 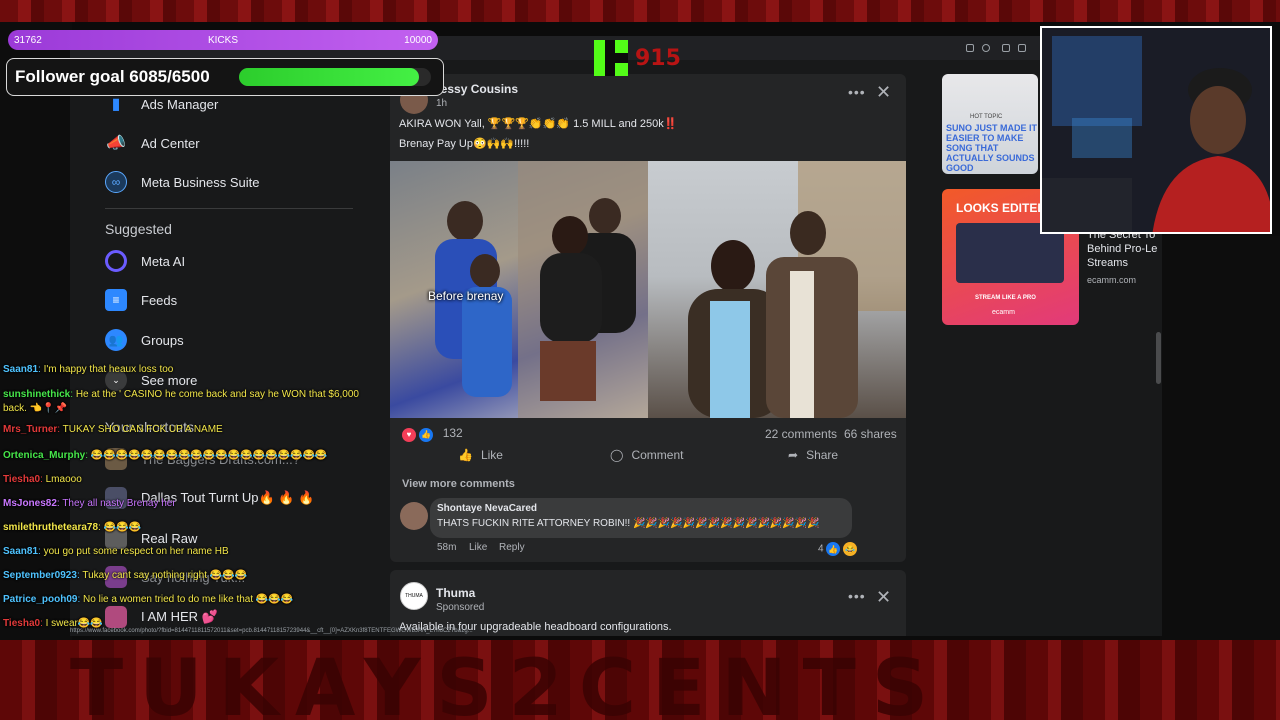 I want to click on share-button: ➦ Share, so click(x=813, y=455).